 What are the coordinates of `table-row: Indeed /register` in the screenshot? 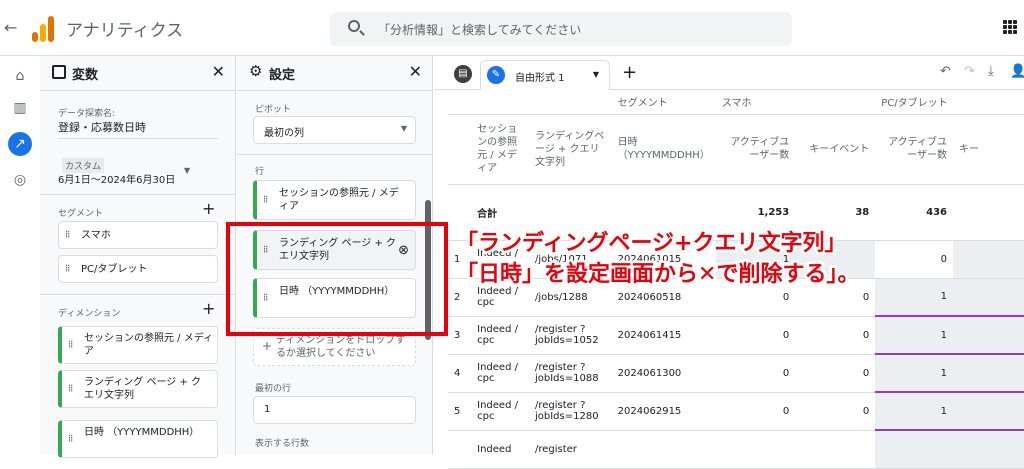 It's located at (736, 449).